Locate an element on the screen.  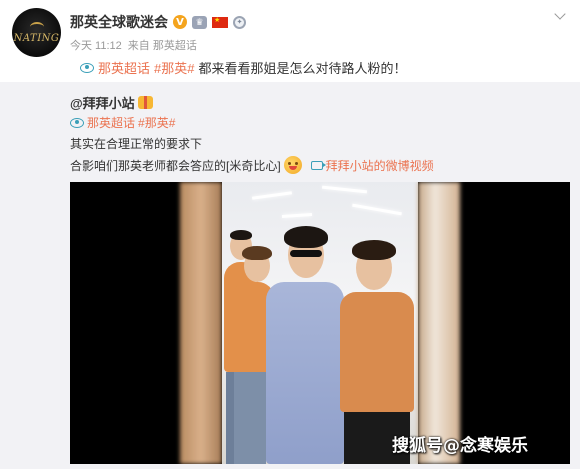
video-link: 拜拜小站的微博视频 is located at coordinates (372, 165).